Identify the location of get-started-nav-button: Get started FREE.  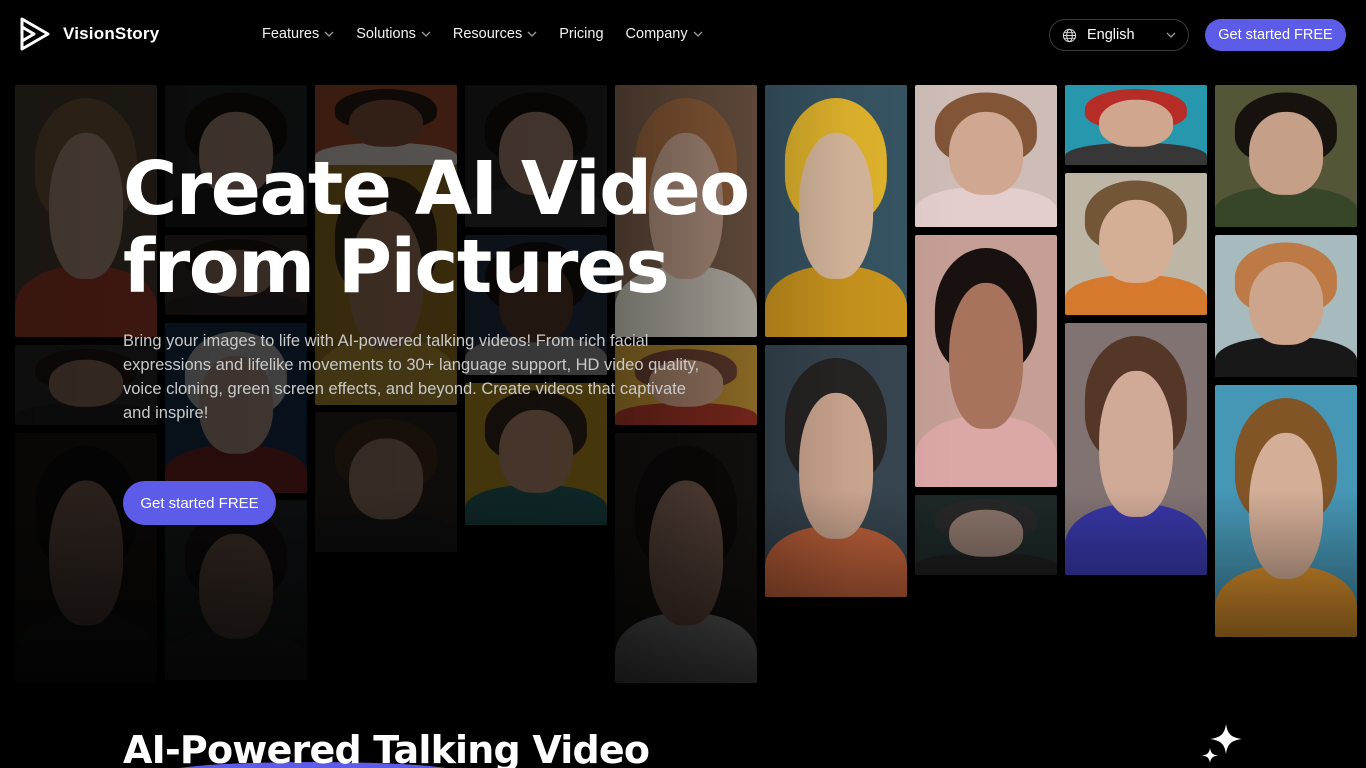
(1275, 35).